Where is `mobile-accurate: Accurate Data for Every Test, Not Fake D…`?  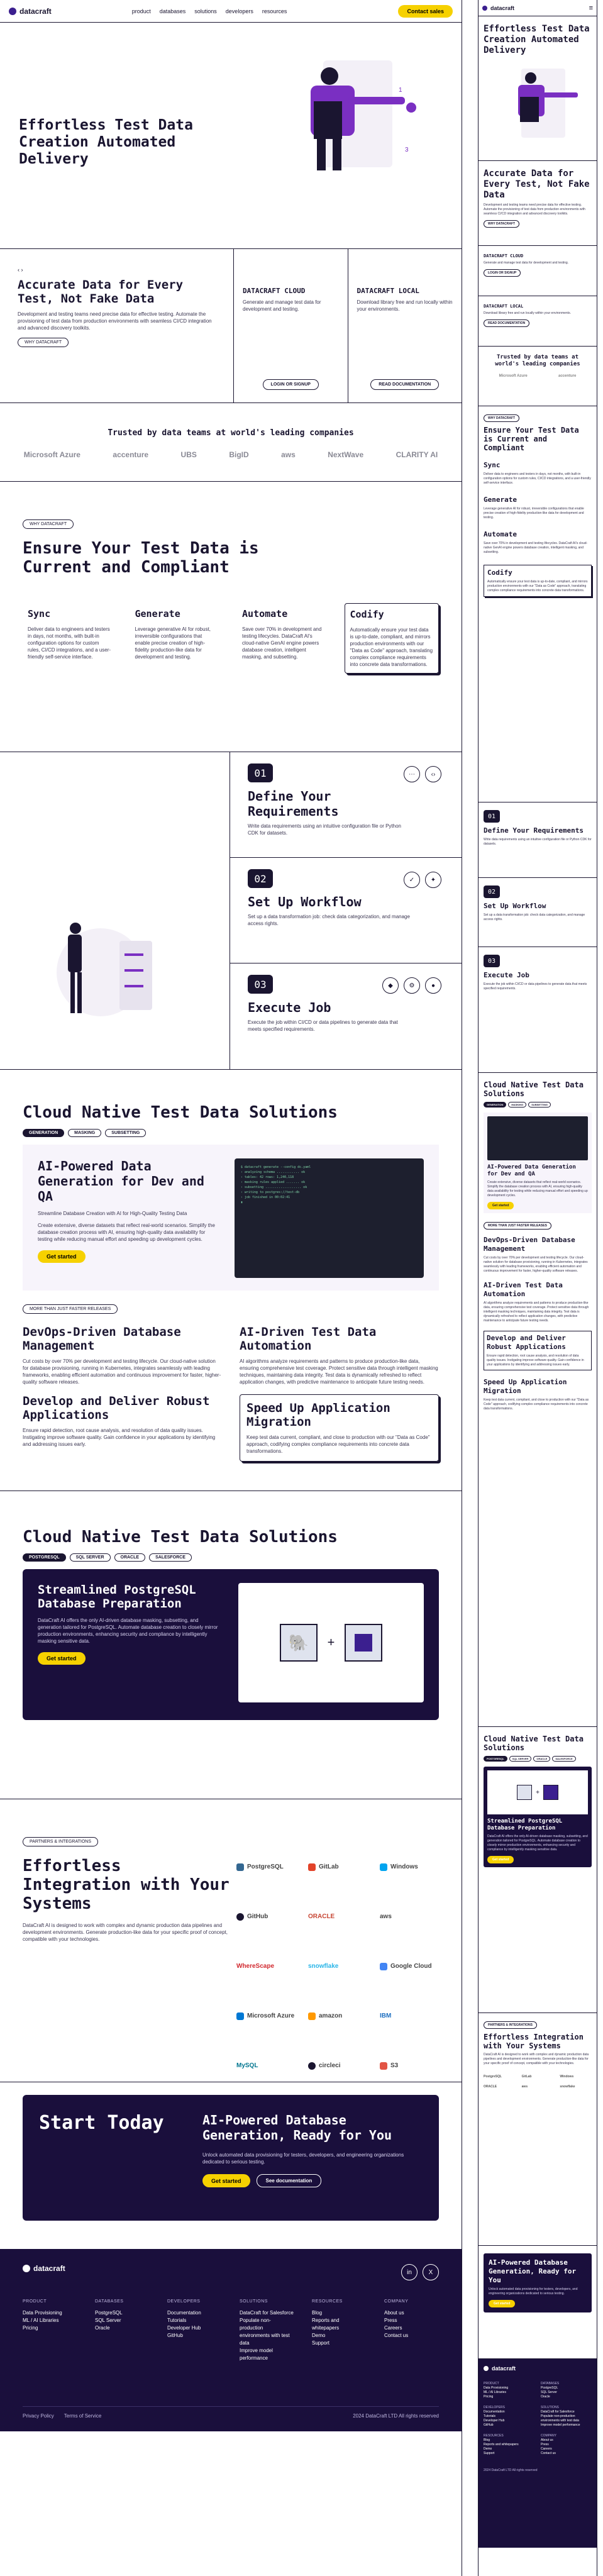 mobile-accurate: Accurate Data for Every Test, Not Fake D… is located at coordinates (538, 203).